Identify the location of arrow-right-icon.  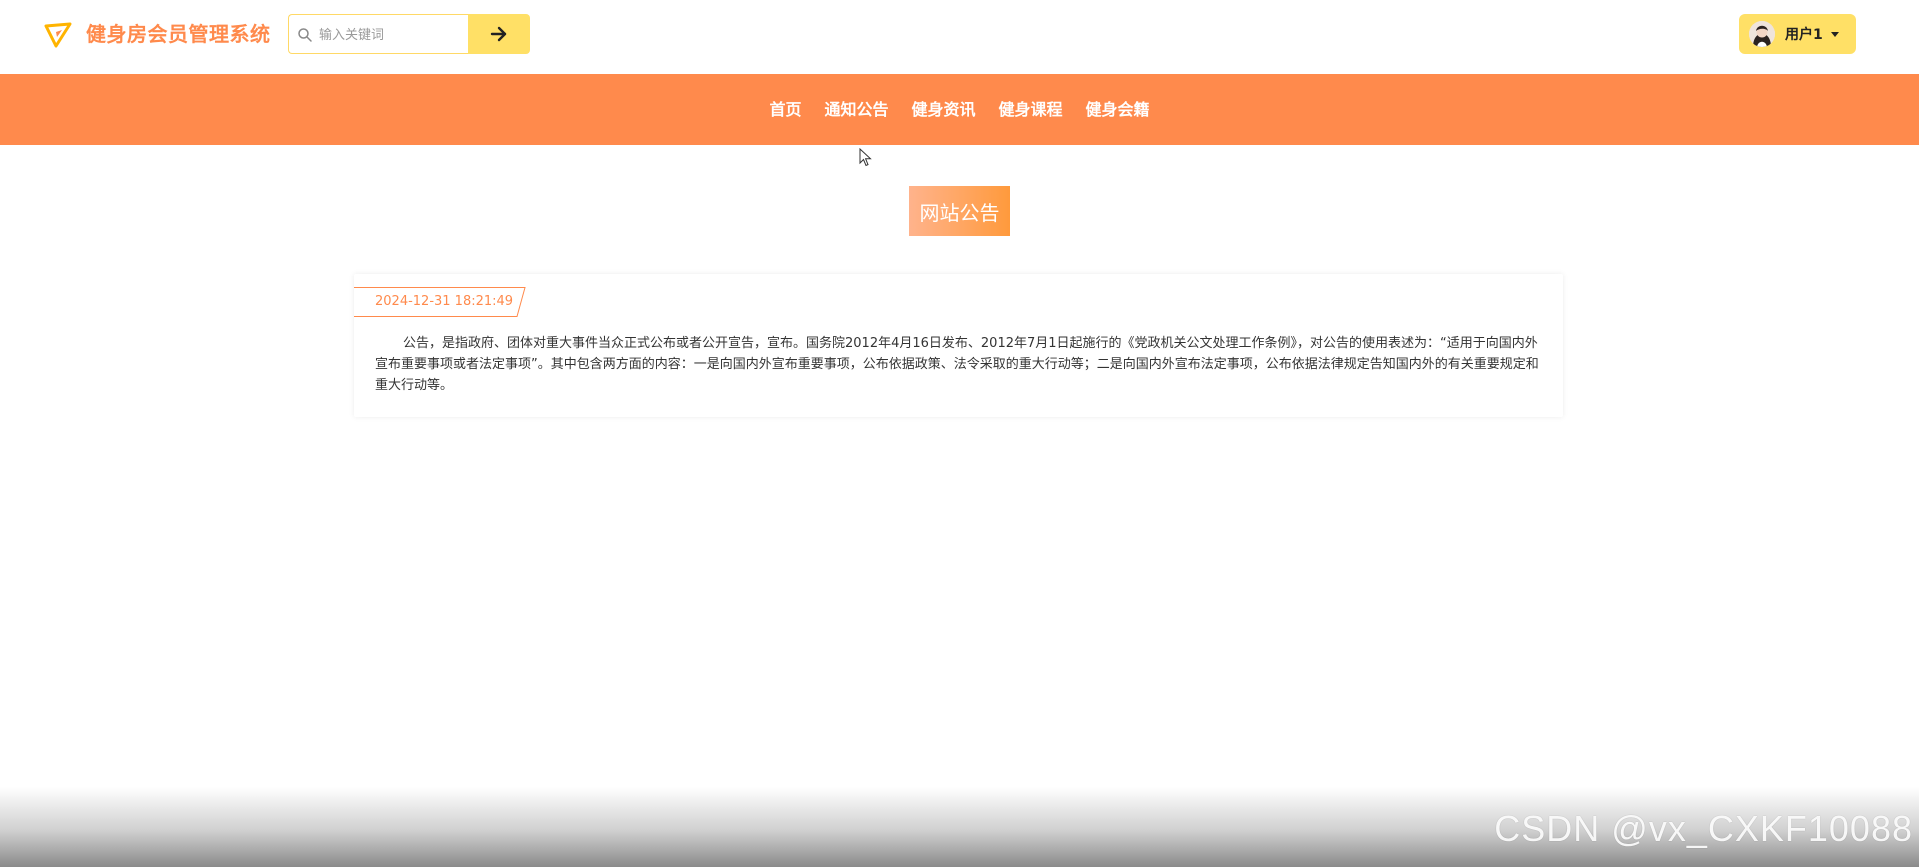
(498, 34).